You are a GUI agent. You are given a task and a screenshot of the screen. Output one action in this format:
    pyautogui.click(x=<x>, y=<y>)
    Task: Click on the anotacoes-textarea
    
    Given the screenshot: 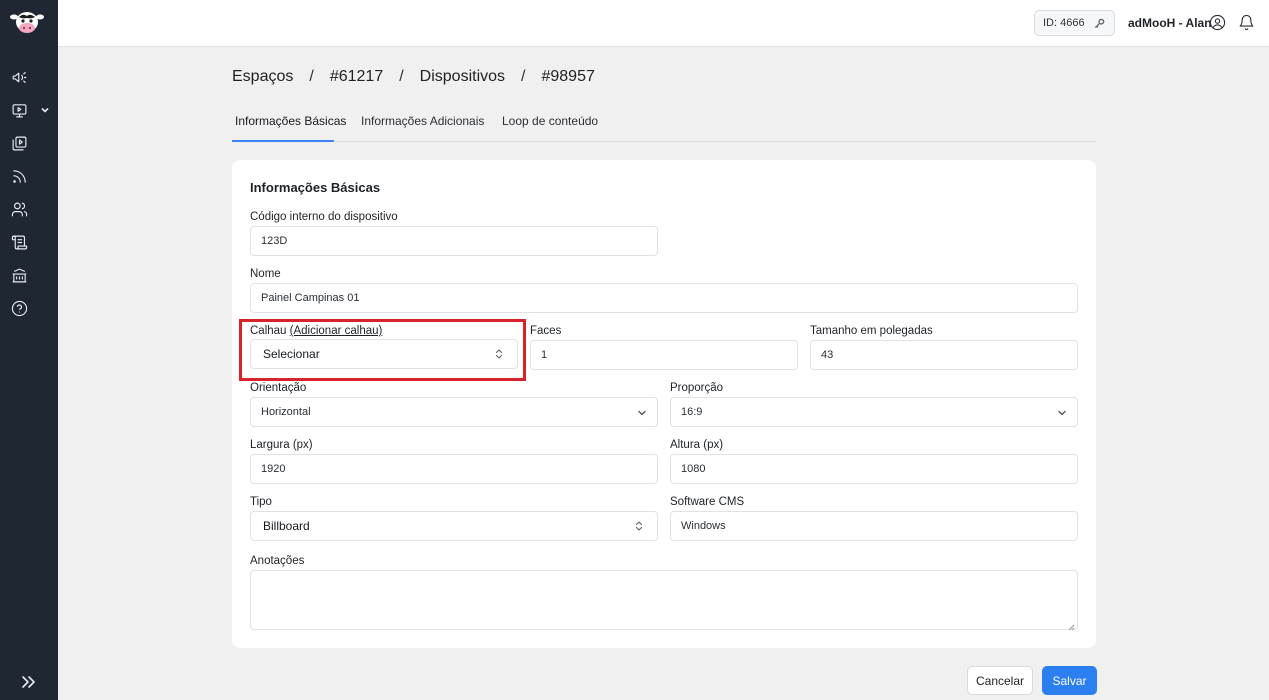 What is the action you would take?
    pyautogui.click(x=664, y=600)
    